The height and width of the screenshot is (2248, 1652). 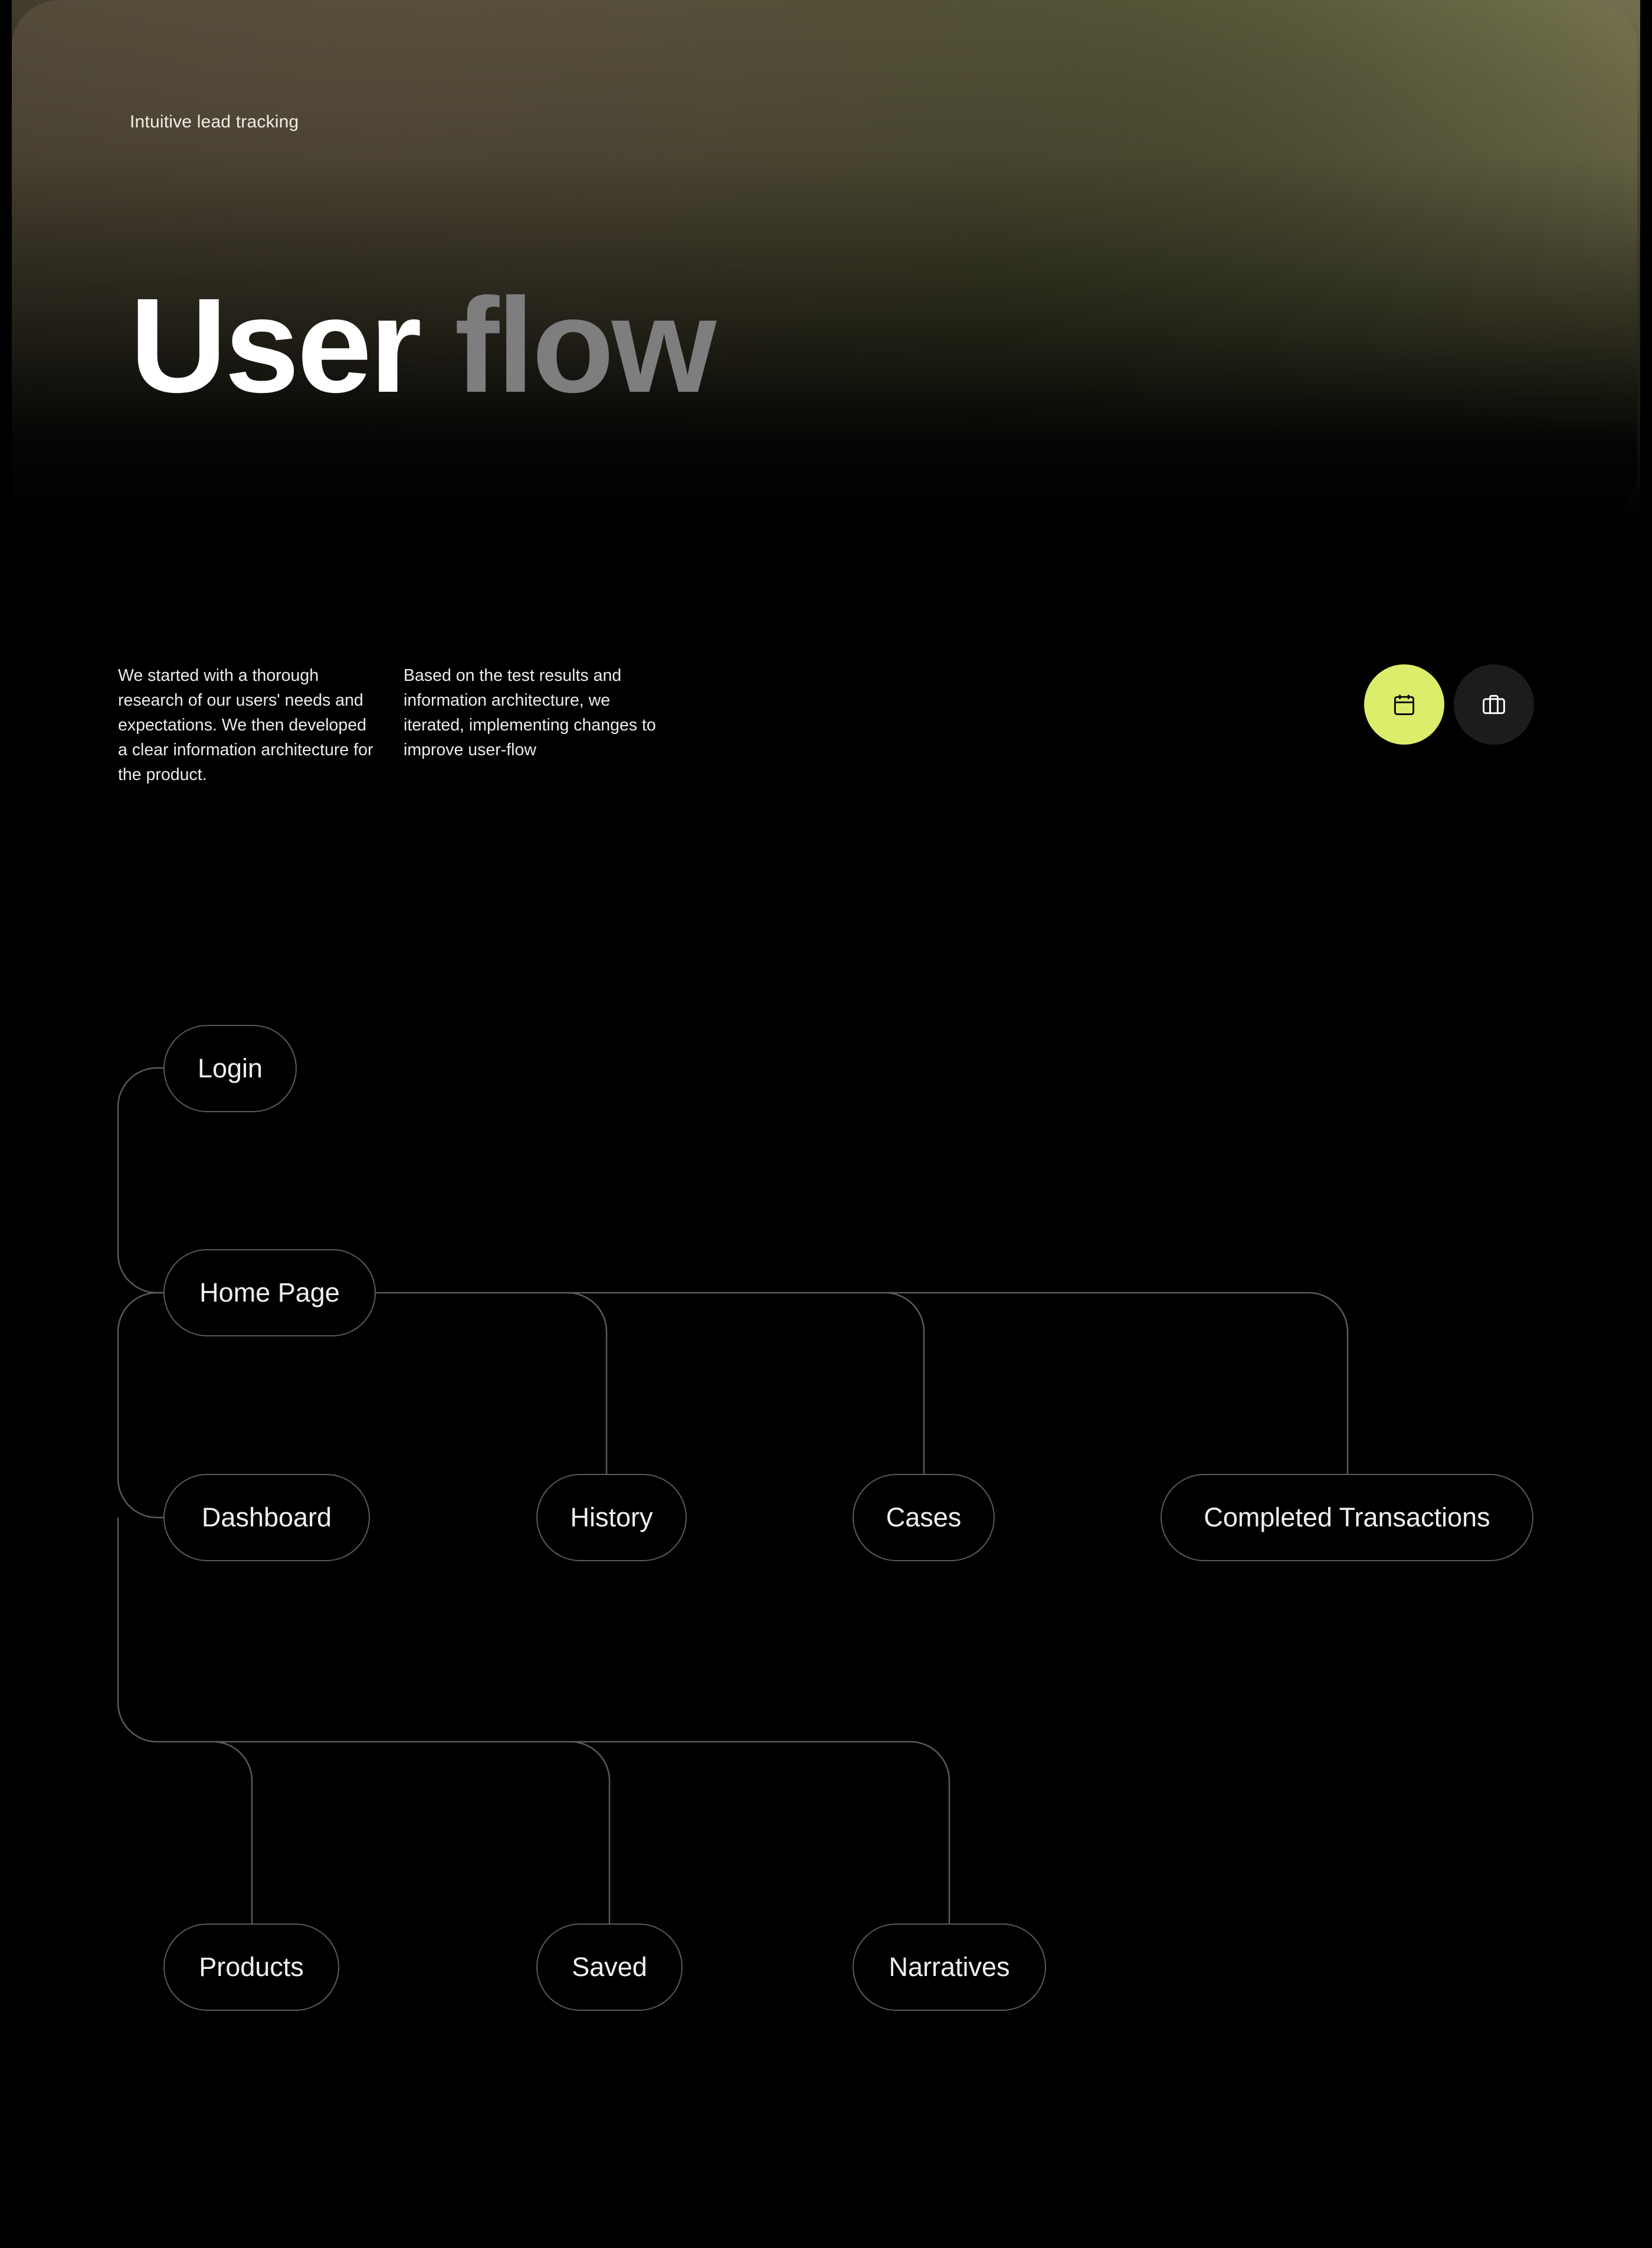 I want to click on node-label: Narratives, so click(x=949, y=1967).